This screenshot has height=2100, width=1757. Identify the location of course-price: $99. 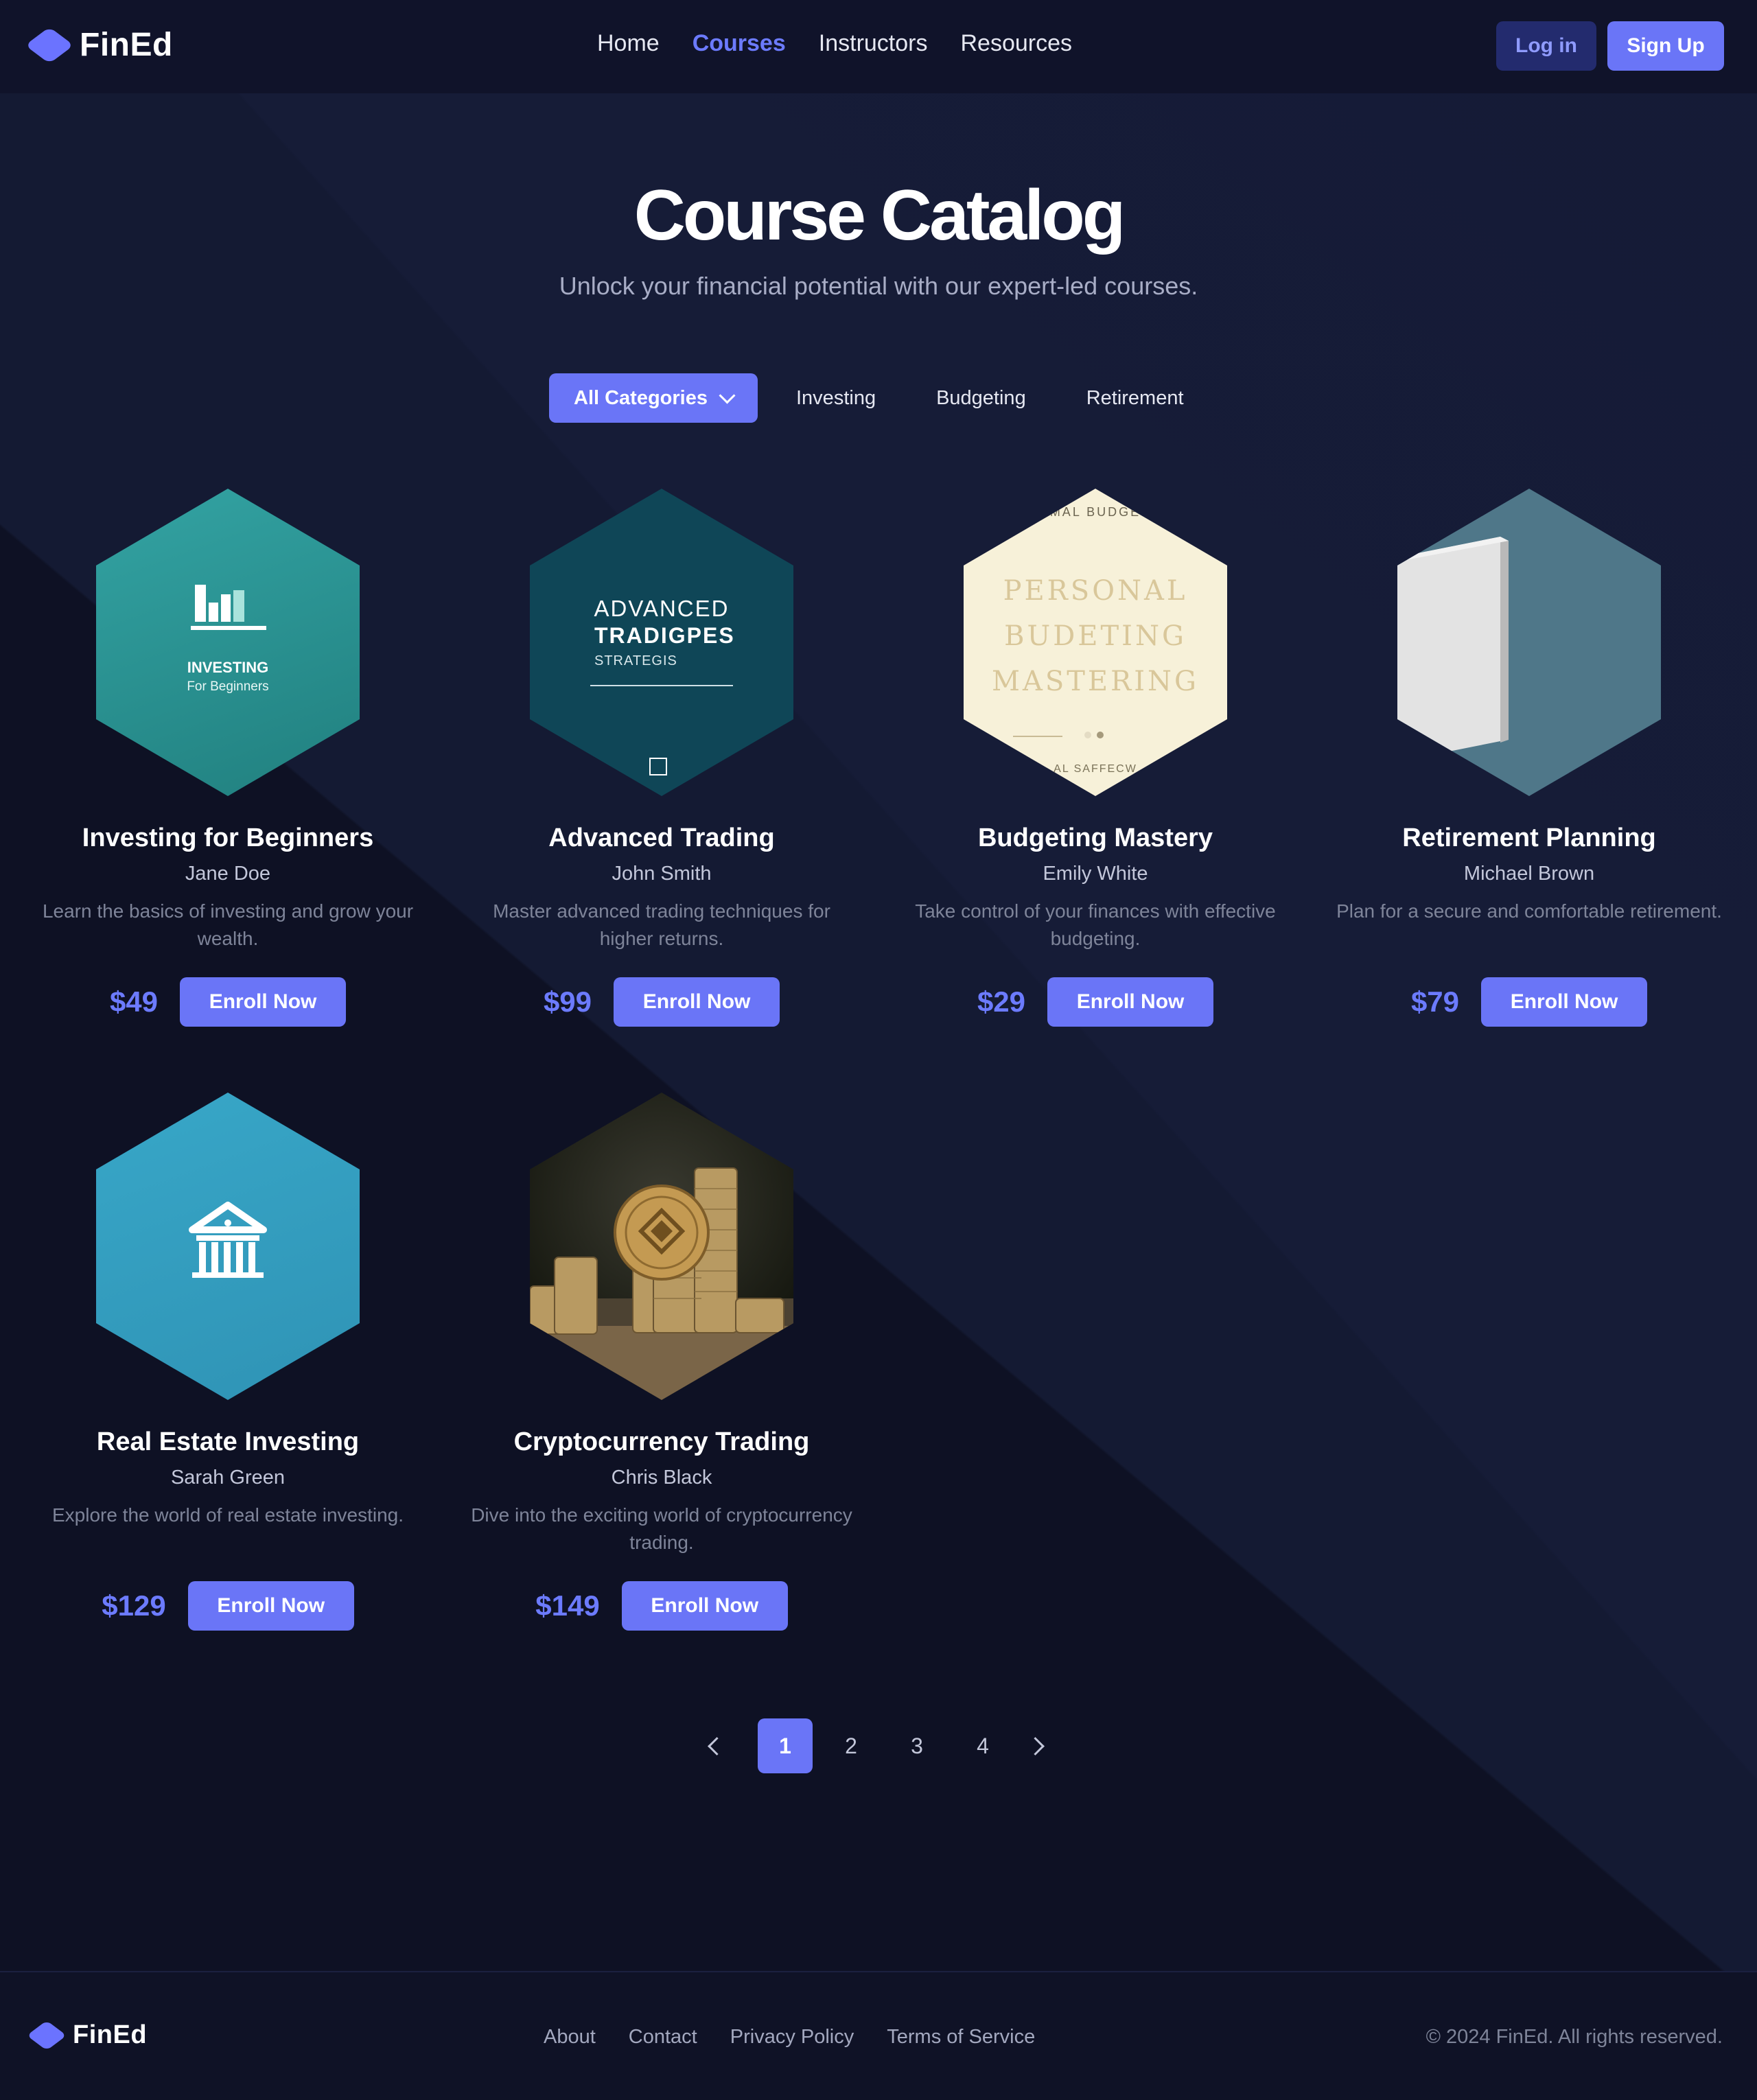
(567, 1001).